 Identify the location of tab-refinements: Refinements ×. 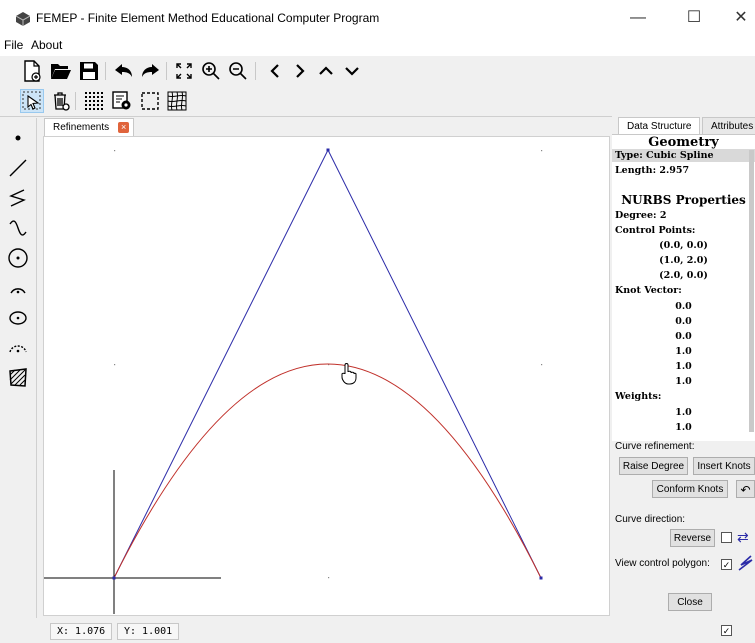
(89, 127).